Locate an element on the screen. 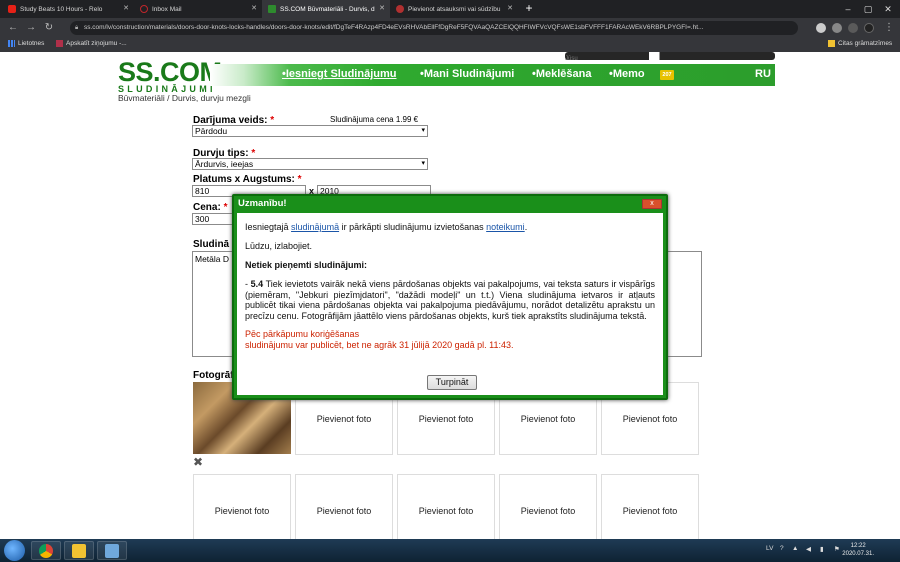 The width and height of the screenshot is (900, 562). deal-type-value: Pārdodu is located at coordinates (211, 131).